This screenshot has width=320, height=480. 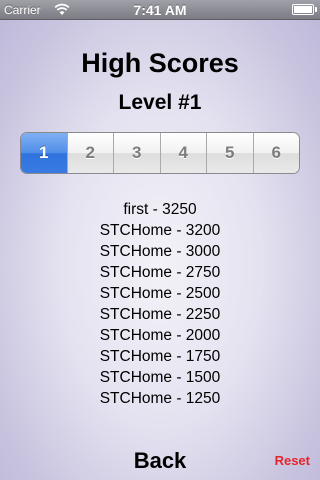 I want to click on score-entry: STCHome - 3200, so click(x=160, y=230).